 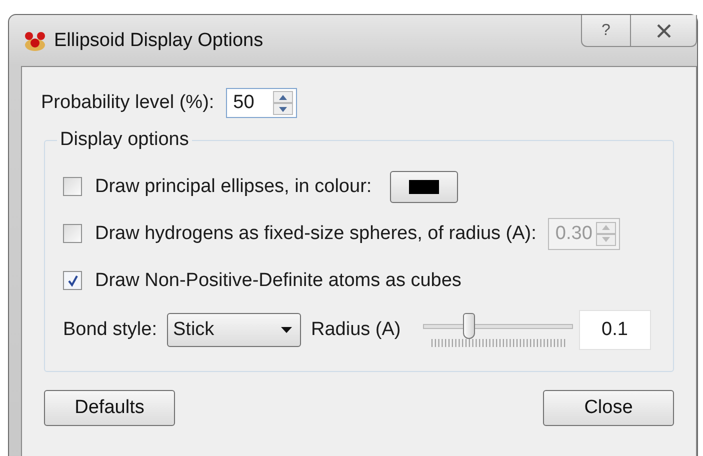 What do you see at coordinates (127, 103) in the screenshot?
I see `probability-label: Probability level (%):` at bounding box center [127, 103].